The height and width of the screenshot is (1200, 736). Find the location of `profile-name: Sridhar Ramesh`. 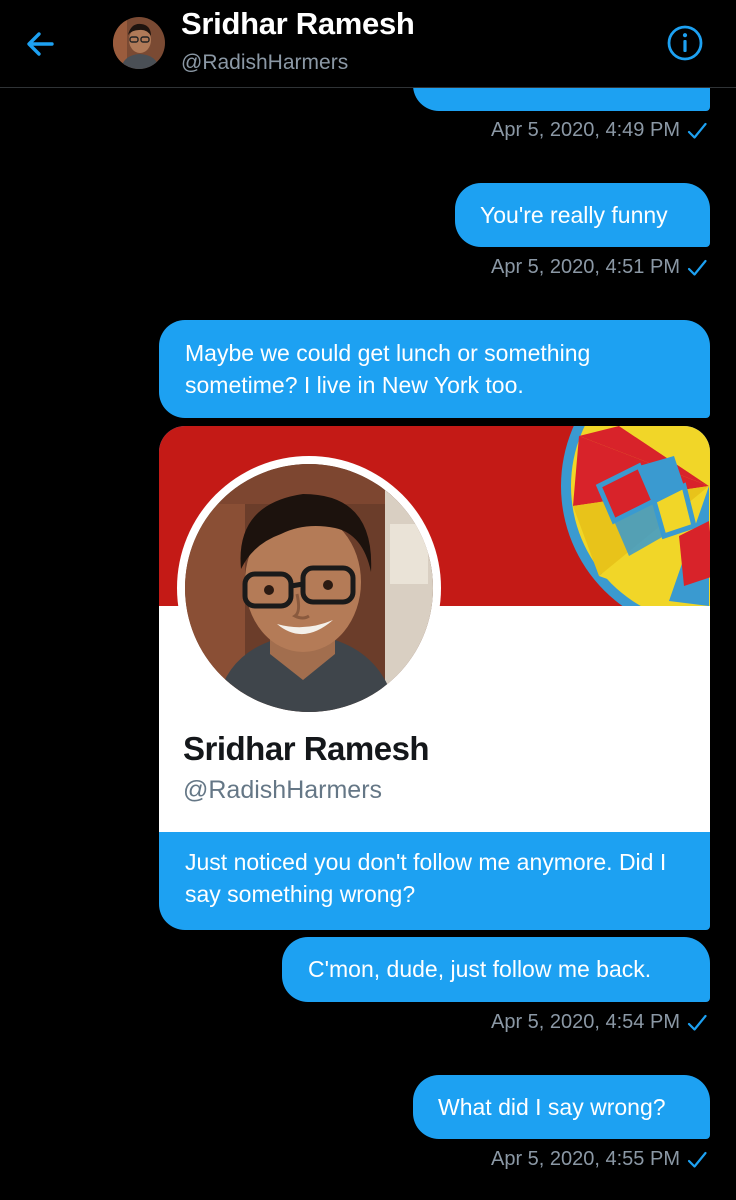

profile-name: Sridhar Ramesh is located at coordinates (306, 748).